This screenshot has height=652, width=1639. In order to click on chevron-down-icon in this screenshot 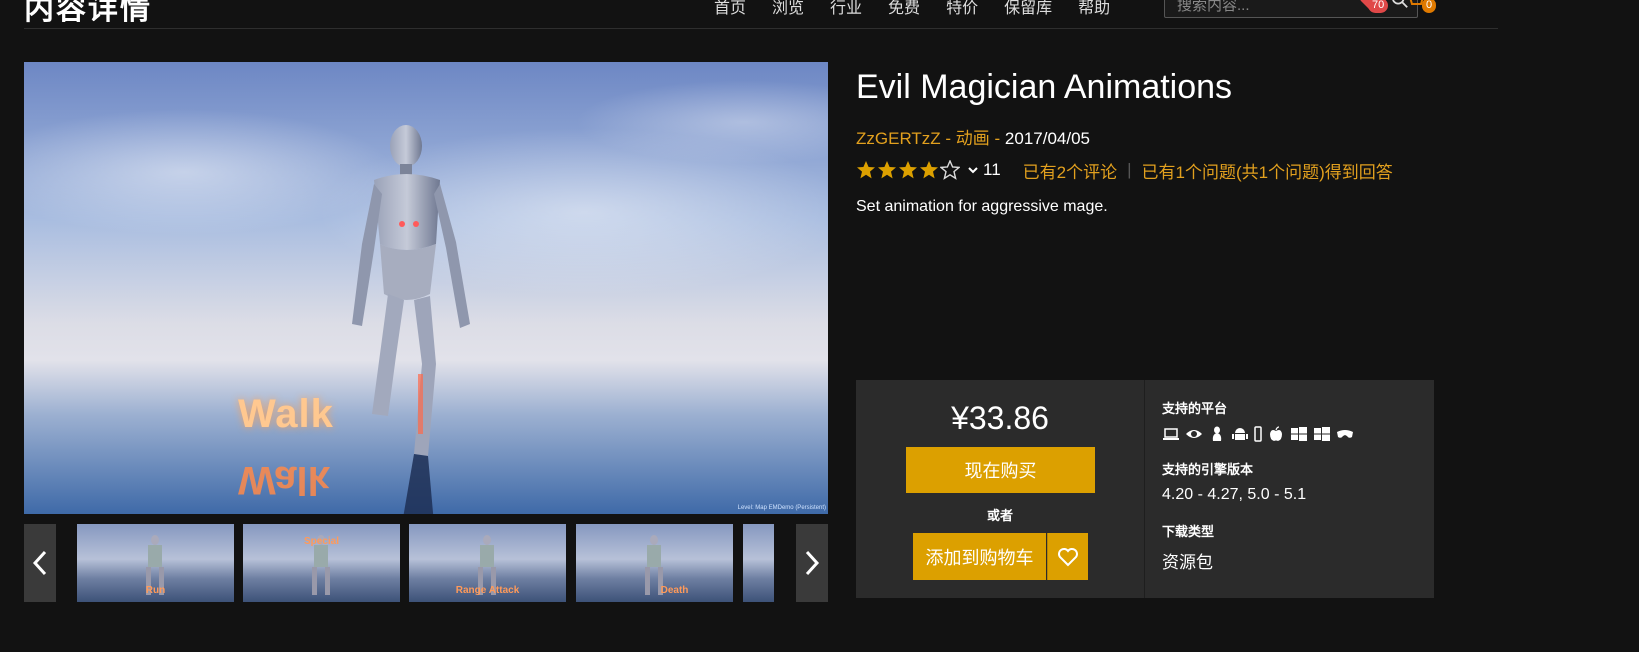, I will do `click(973, 170)`.